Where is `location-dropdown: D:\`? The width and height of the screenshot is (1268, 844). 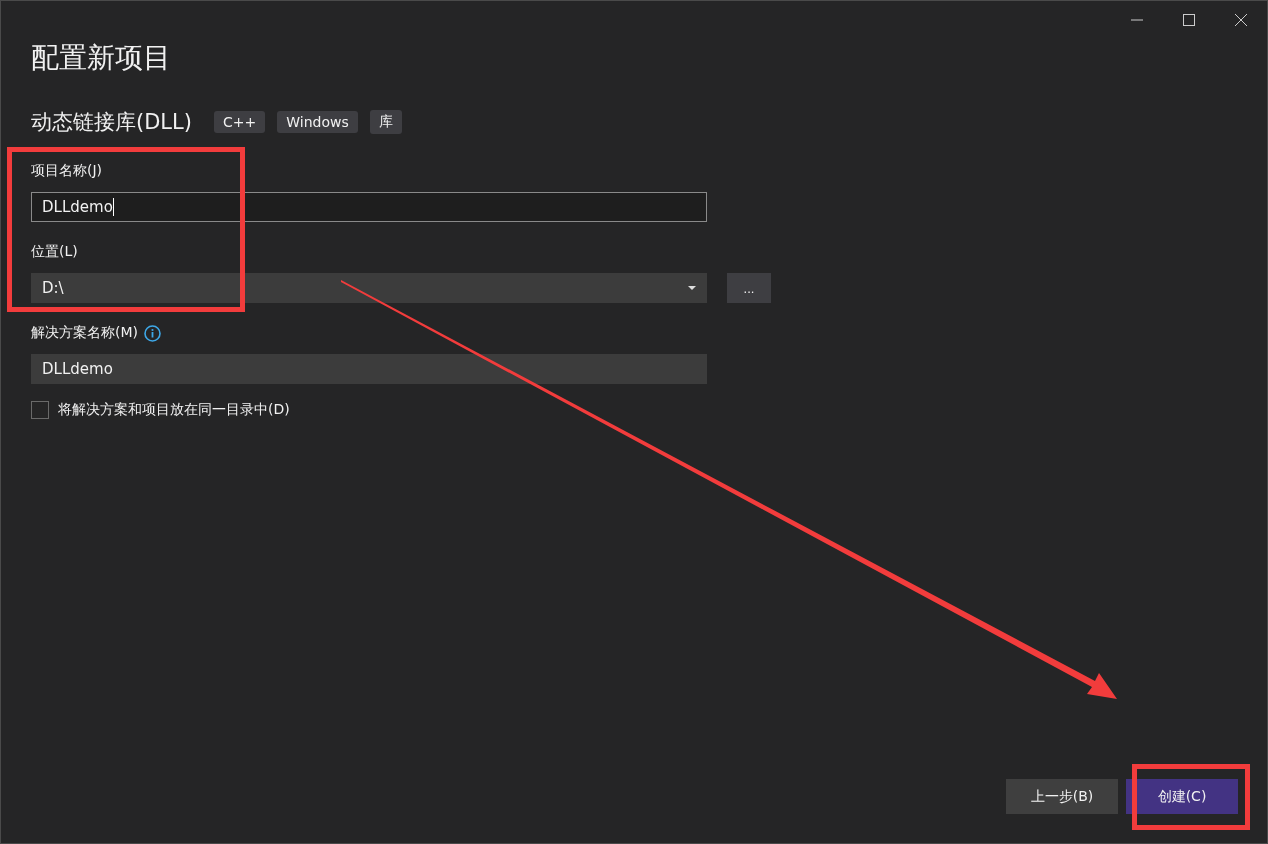
location-dropdown: D:\ is located at coordinates (369, 288).